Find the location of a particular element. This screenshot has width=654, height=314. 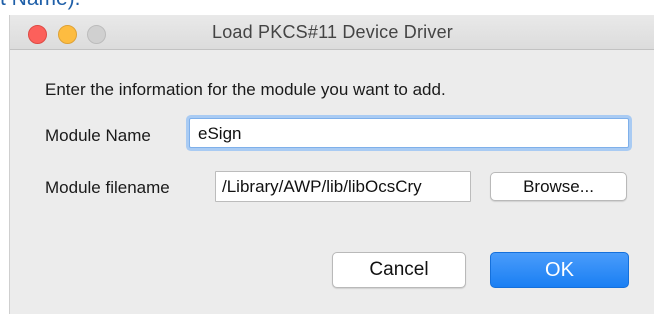

titlebar: Load PKCS#11 Device Driver is located at coordinates (332, 32).